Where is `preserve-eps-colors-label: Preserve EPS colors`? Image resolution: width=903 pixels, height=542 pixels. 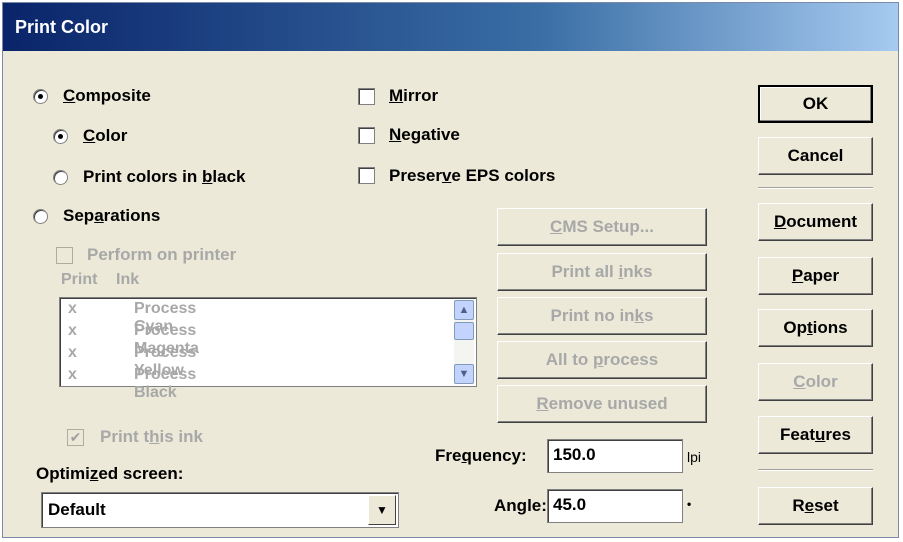
preserve-eps-colors-label: Preserve EPS colors is located at coordinates (472, 176).